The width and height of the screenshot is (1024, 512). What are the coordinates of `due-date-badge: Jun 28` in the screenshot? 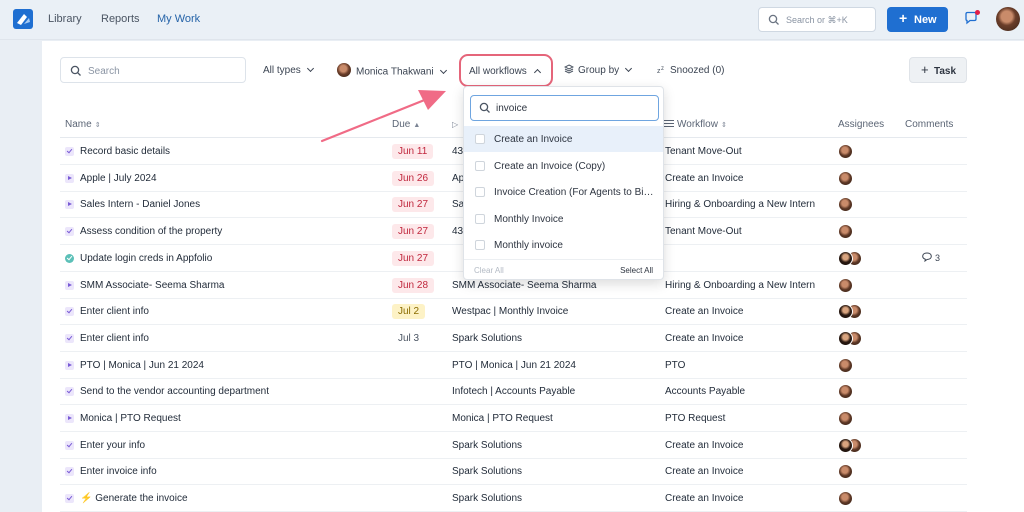 It's located at (413, 285).